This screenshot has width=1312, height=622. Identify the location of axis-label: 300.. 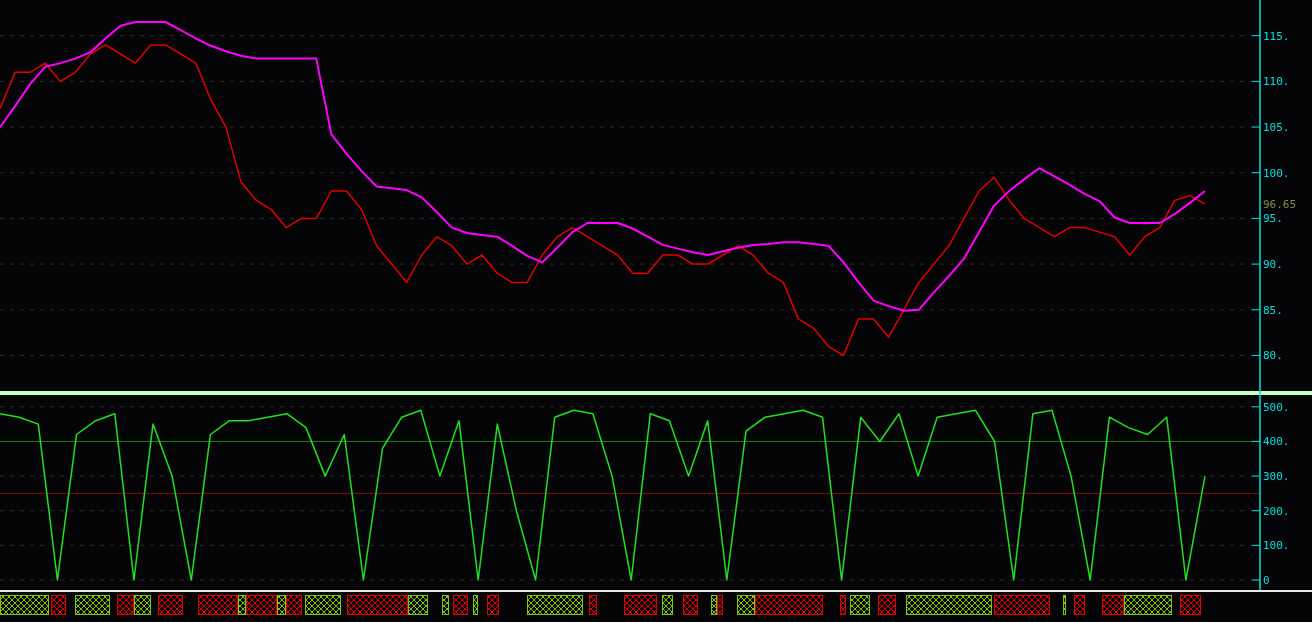
(1276, 477).